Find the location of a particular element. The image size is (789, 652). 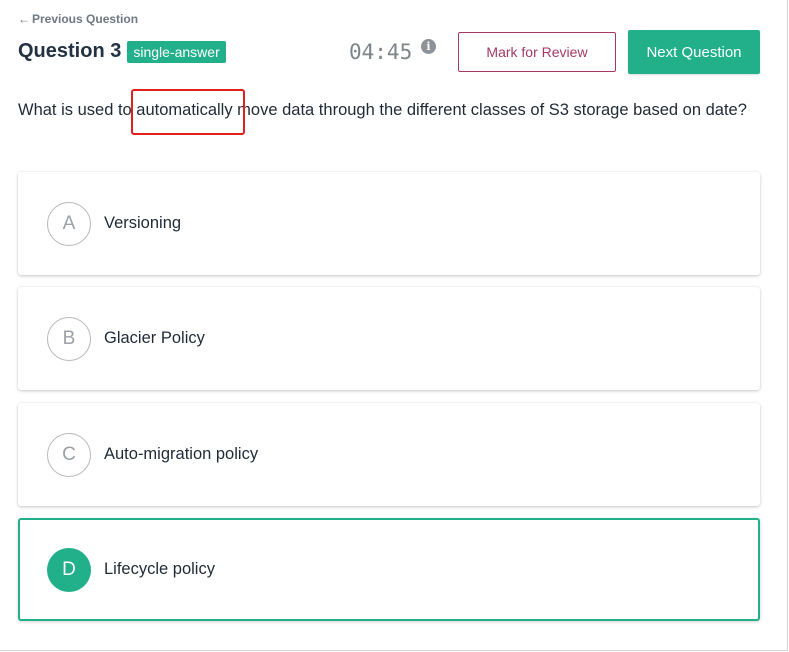

answer-option-c: C Auto-migration policy is located at coordinates (389, 454).